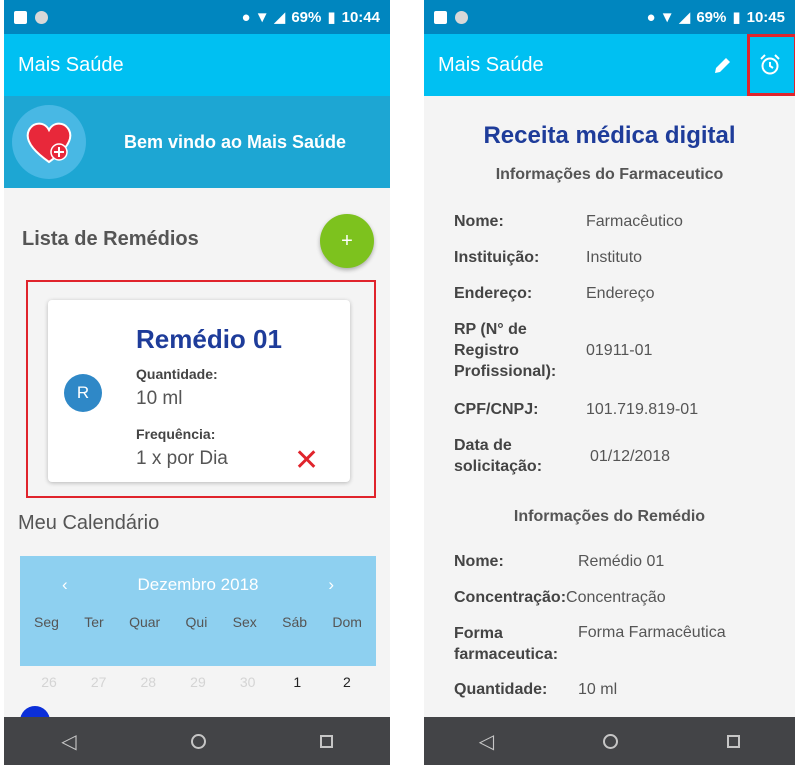  I want to click on quantity-label: Quantidade:, so click(177, 374).